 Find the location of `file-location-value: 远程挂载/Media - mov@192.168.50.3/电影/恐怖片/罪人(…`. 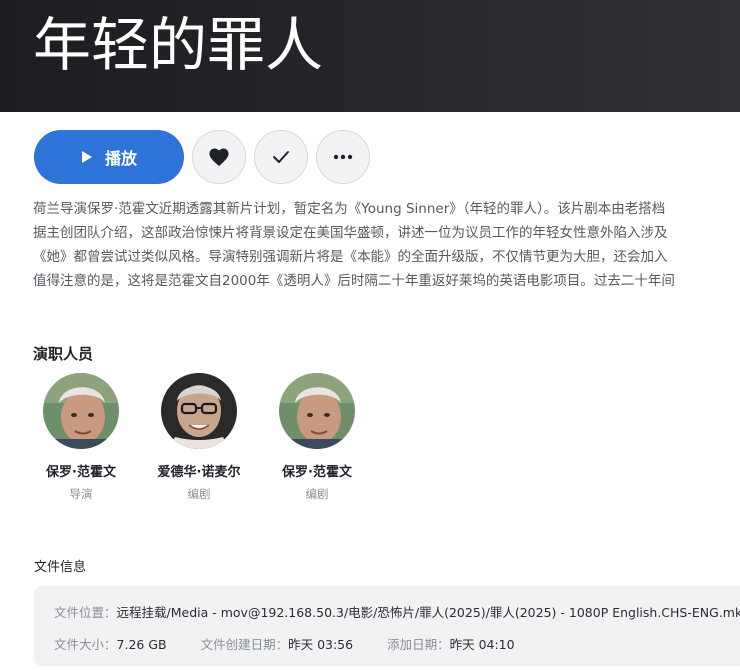

file-location-value: 远程挂载/Media - mov@192.168.50.3/电影/恐怖片/罪人(… is located at coordinates (428, 612).